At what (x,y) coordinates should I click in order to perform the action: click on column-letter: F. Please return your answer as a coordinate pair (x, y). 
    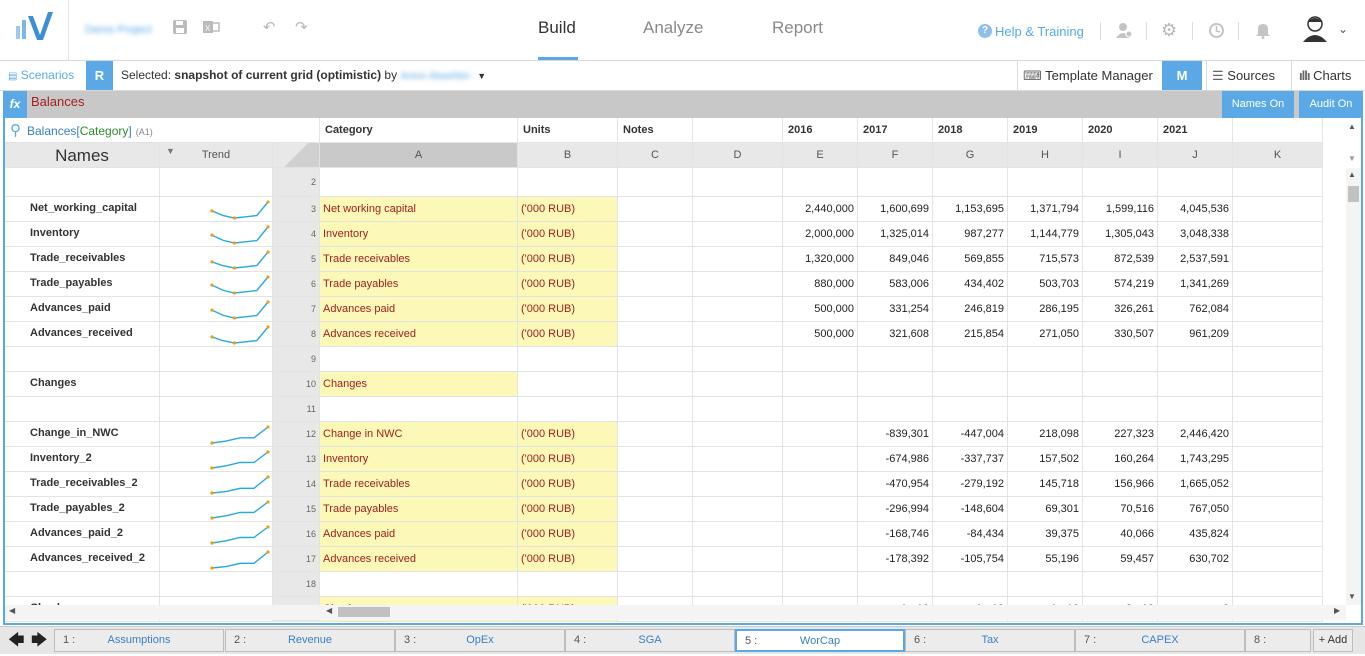
    Looking at the image, I should click on (895, 155).